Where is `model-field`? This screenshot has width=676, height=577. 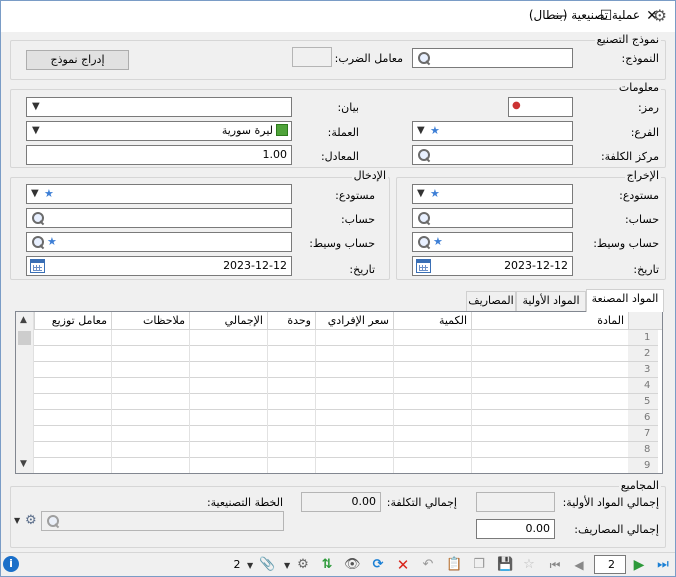
model-field is located at coordinates (492, 58).